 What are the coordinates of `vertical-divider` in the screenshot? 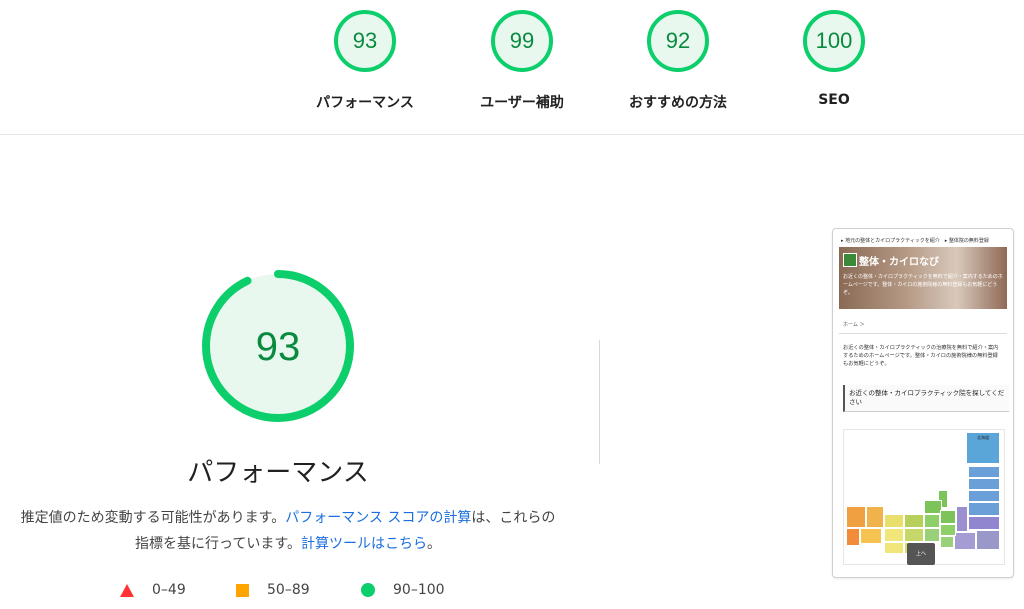 It's located at (599, 402).